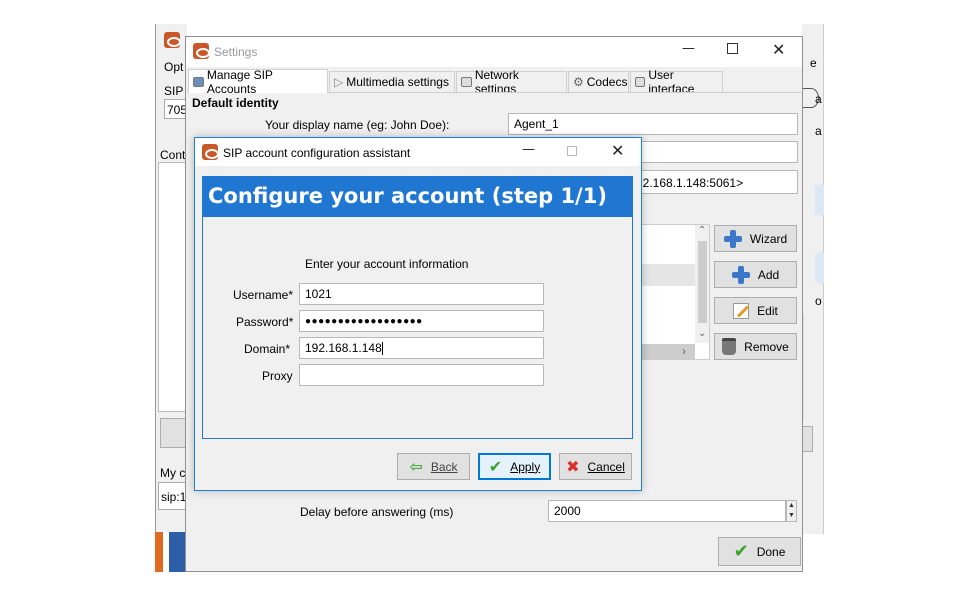 The image size is (968, 600). I want to click on delay-label: Delay before answering (ms), so click(377, 512).